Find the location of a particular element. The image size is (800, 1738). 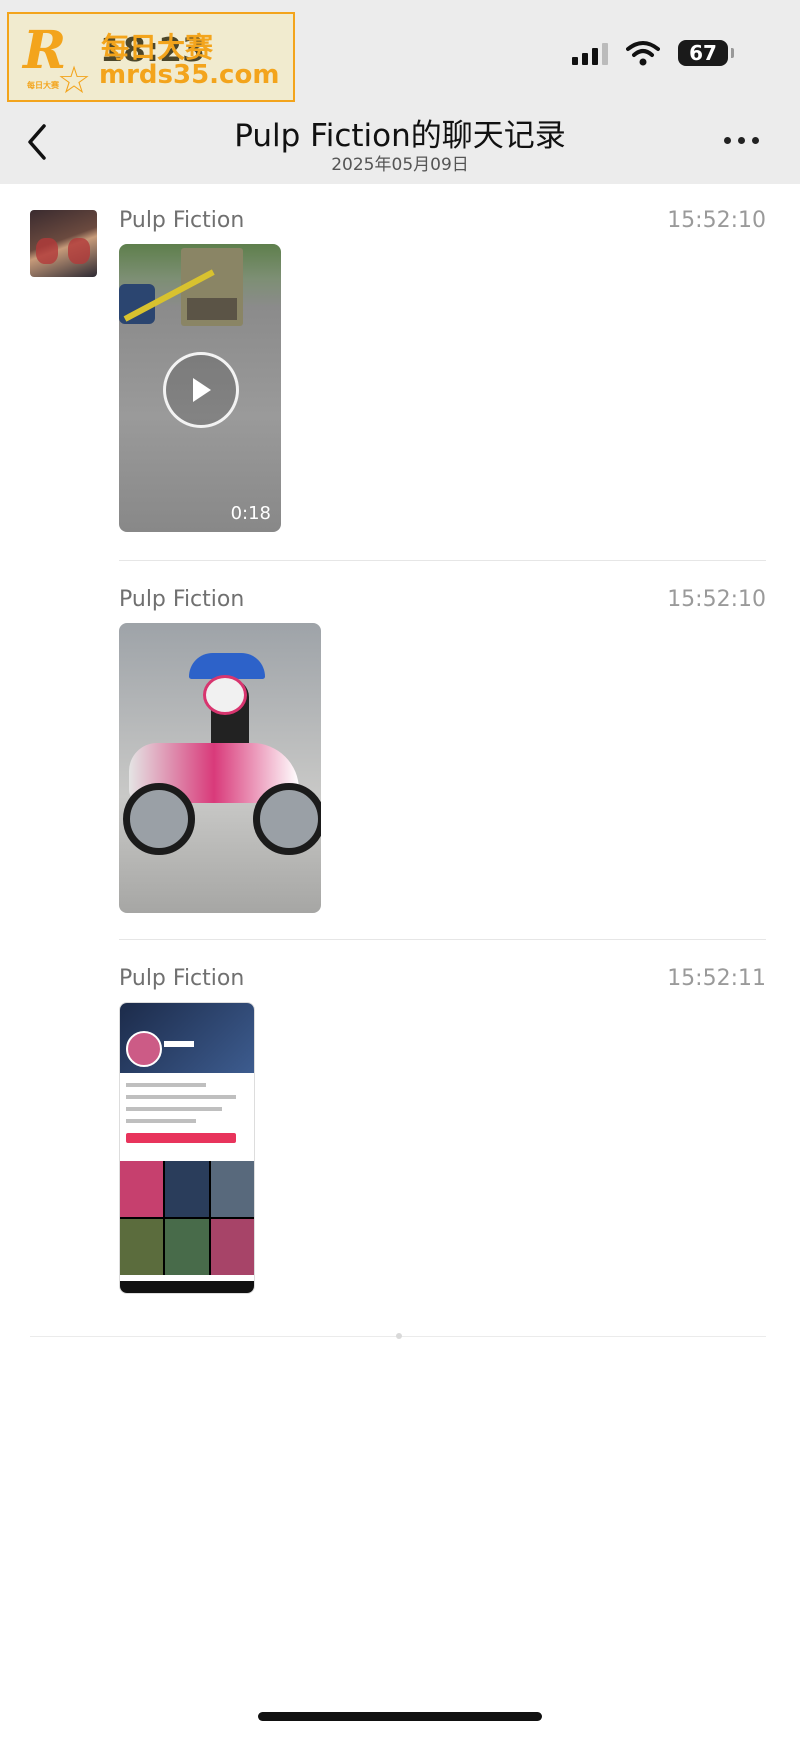

more-icon is located at coordinates (727, 140).